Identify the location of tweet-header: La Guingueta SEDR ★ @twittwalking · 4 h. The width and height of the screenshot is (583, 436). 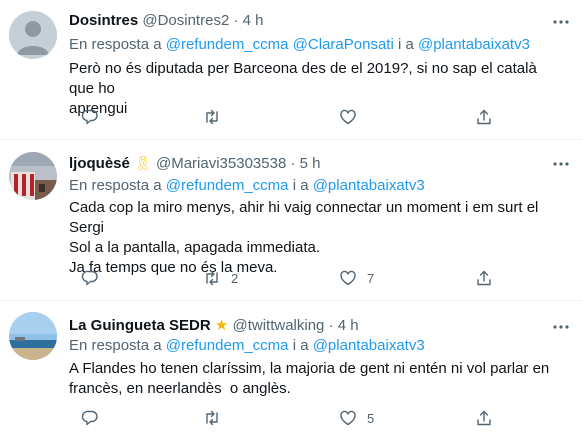
(214, 326).